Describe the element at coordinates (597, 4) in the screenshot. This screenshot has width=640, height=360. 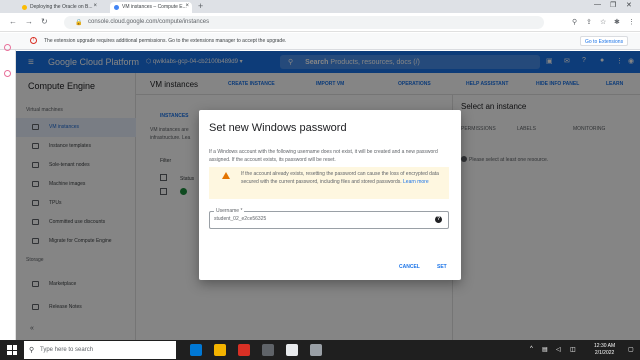
I see `minimize-icon: —` at that location.